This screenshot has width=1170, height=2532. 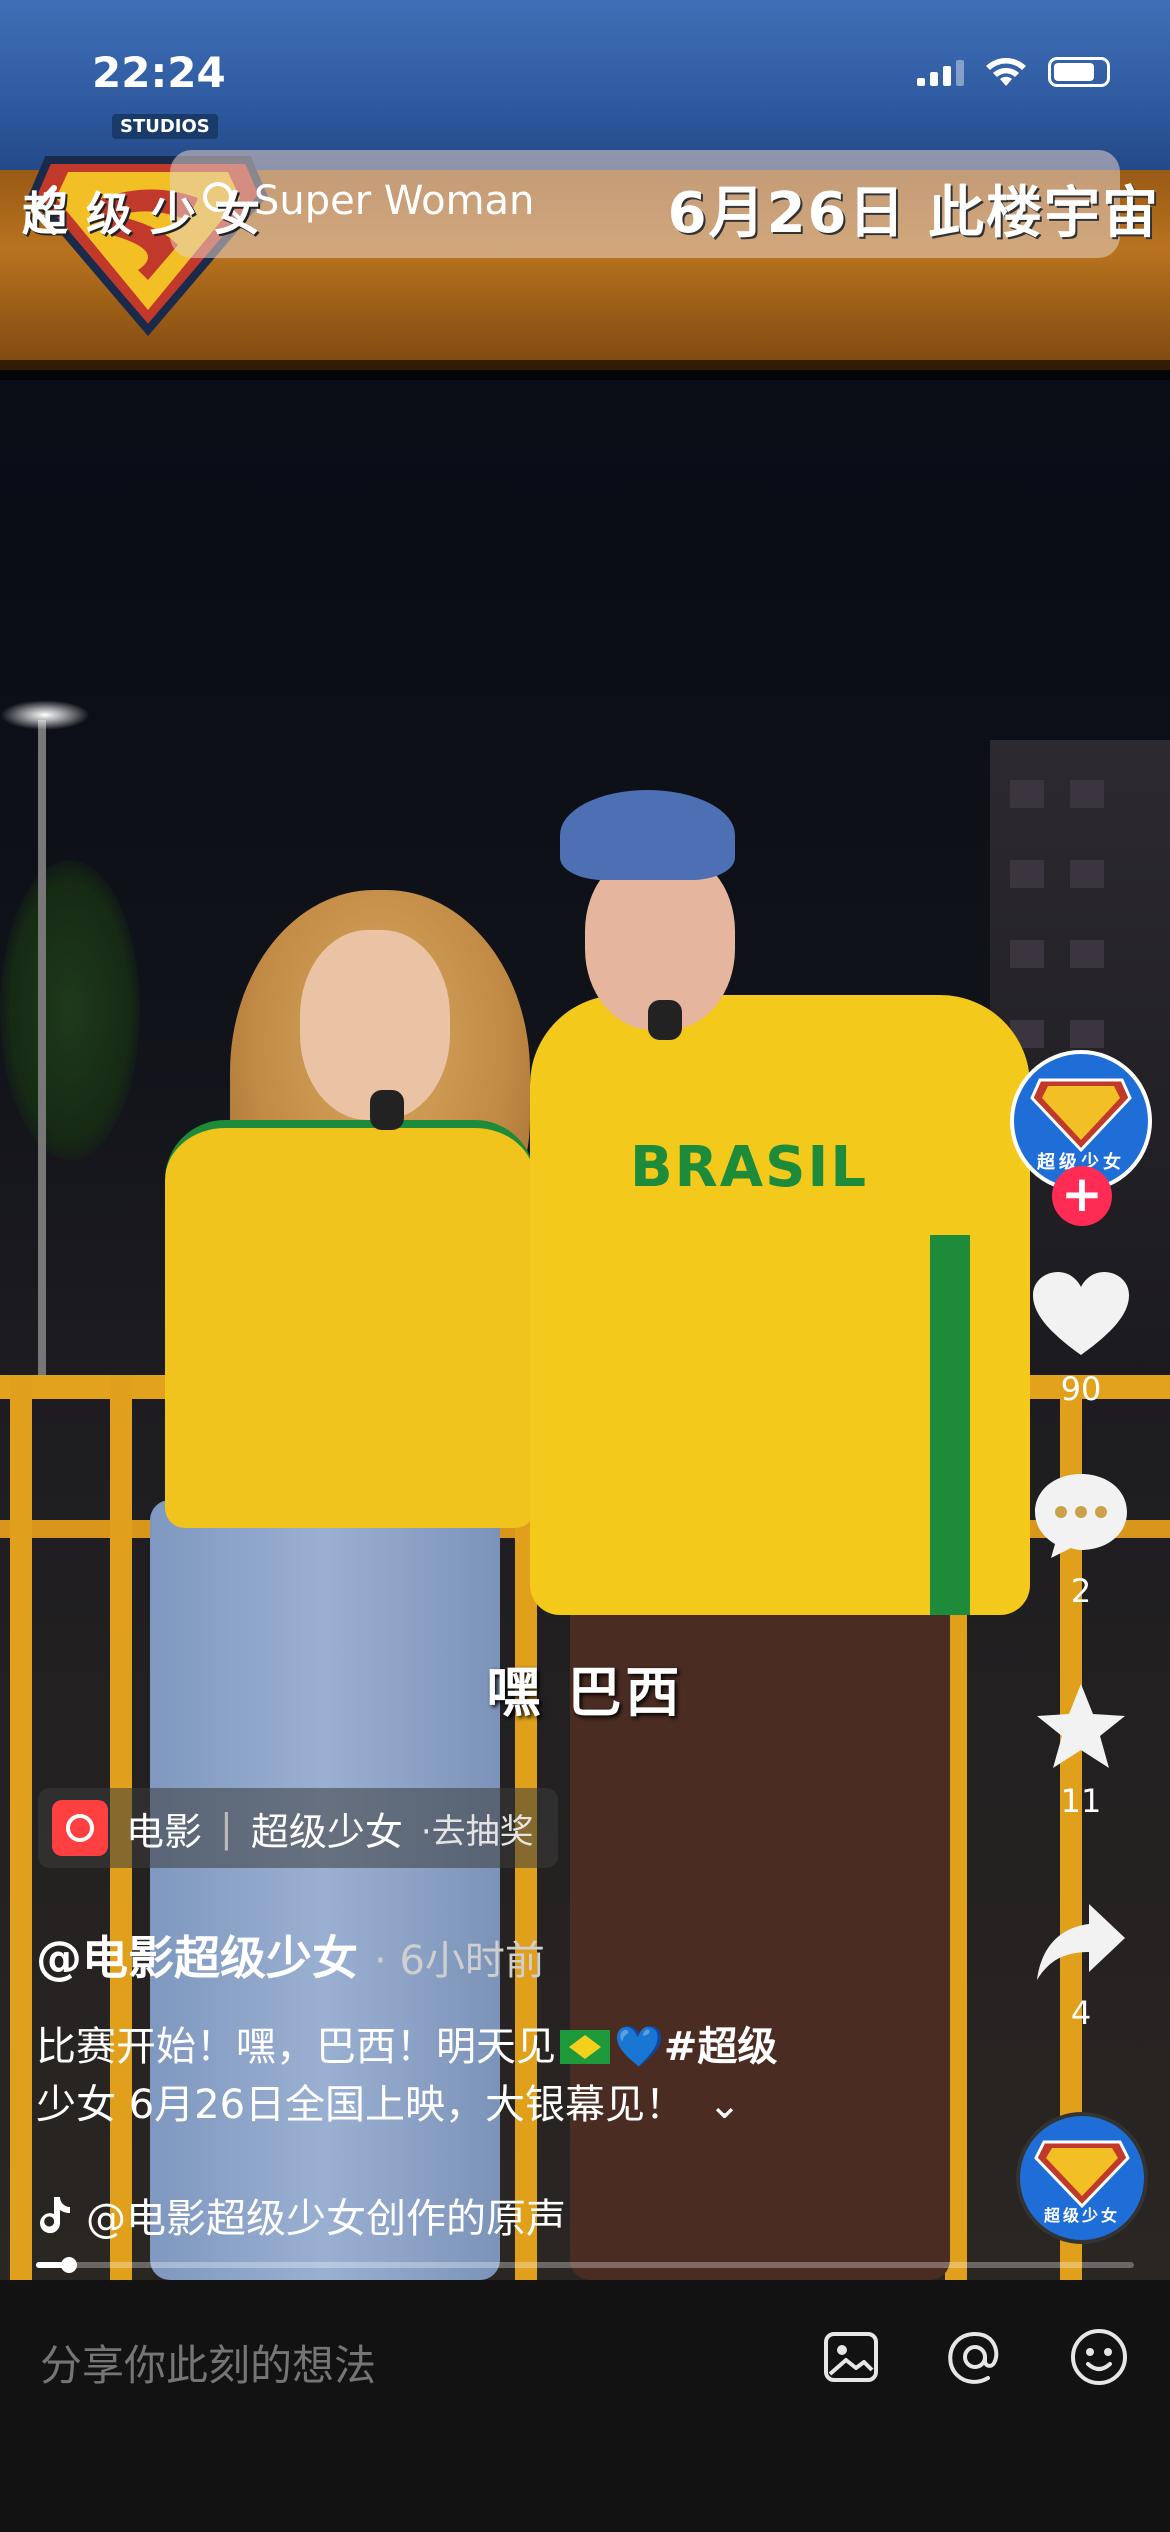 I want to click on comment-tools, so click(x=975, y=2357).